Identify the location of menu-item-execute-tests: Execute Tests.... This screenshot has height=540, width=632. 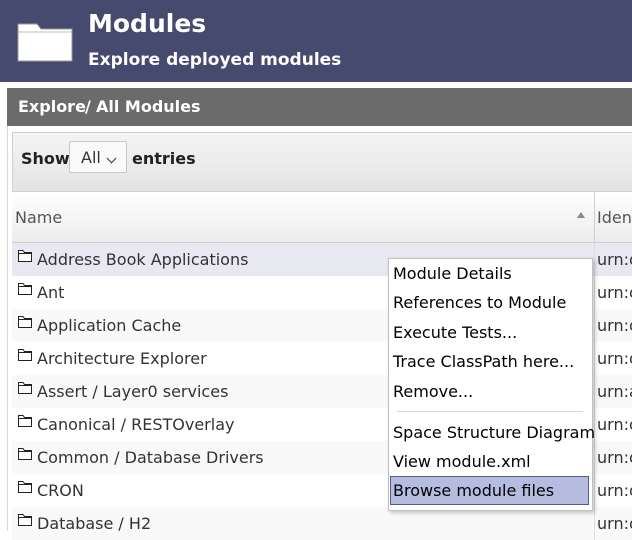
(489, 332).